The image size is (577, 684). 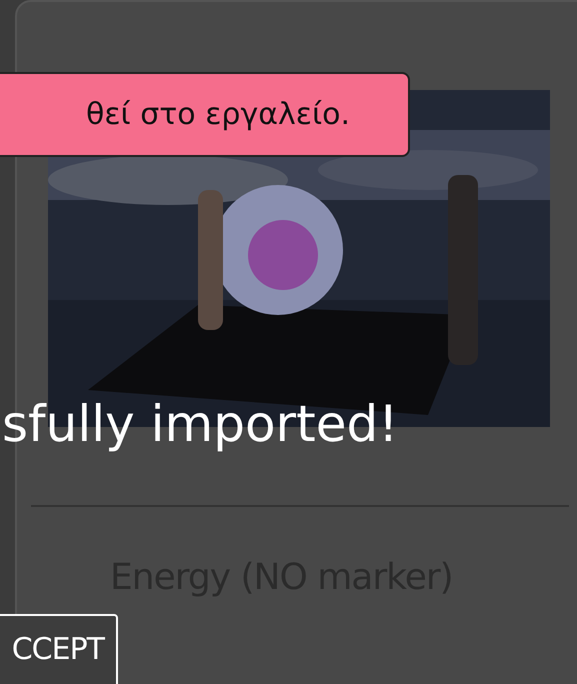 I want to click on accept-button: CCEPT, so click(x=59, y=649).